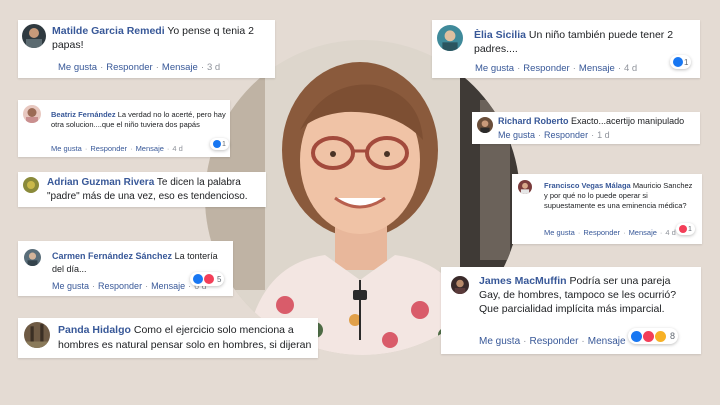 The image size is (720, 405). I want to click on comment-text: Exacto...acertijo manipulado, so click(628, 121).